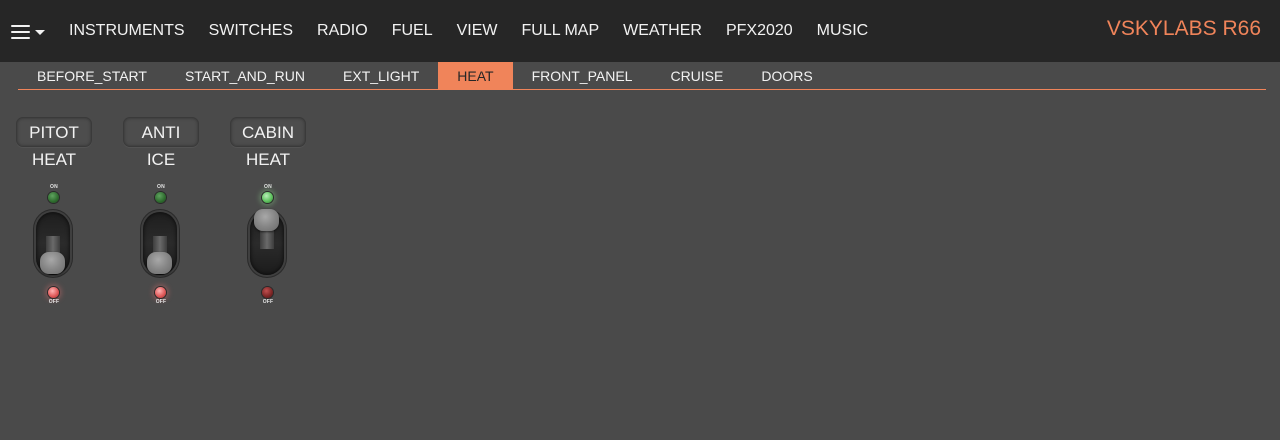  I want to click on nav-item-view: VIEW, so click(477, 31).